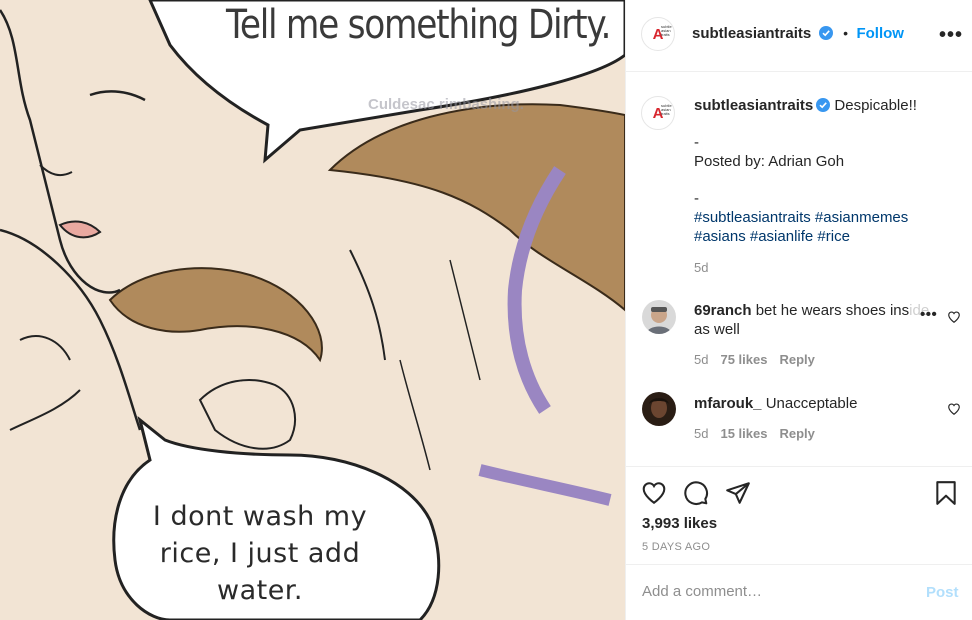 Image resolution: width=972 pixels, height=620 pixels. What do you see at coordinates (753, 105) in the screenshot?
I see `caption-username: subtleasiantraits` at bounding box center [753, 105].